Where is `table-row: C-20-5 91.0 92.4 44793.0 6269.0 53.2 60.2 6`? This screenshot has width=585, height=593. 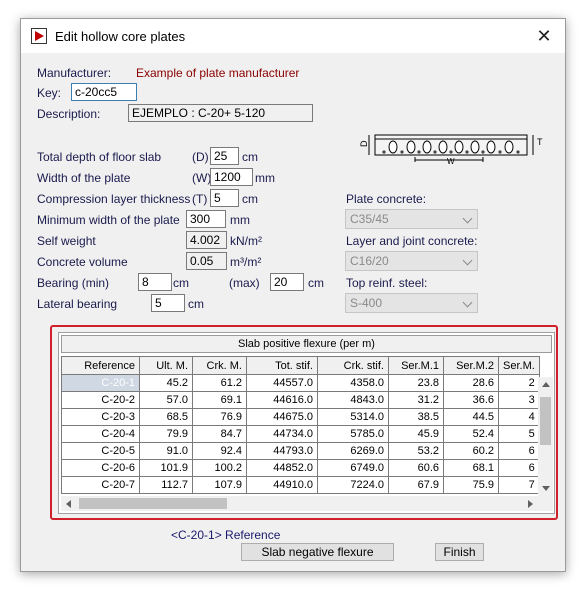 table-row: C-20-5 91.0 92.4 44793.0 6269.0 53.2 60.2 6 is located at coordinates (300, 451).